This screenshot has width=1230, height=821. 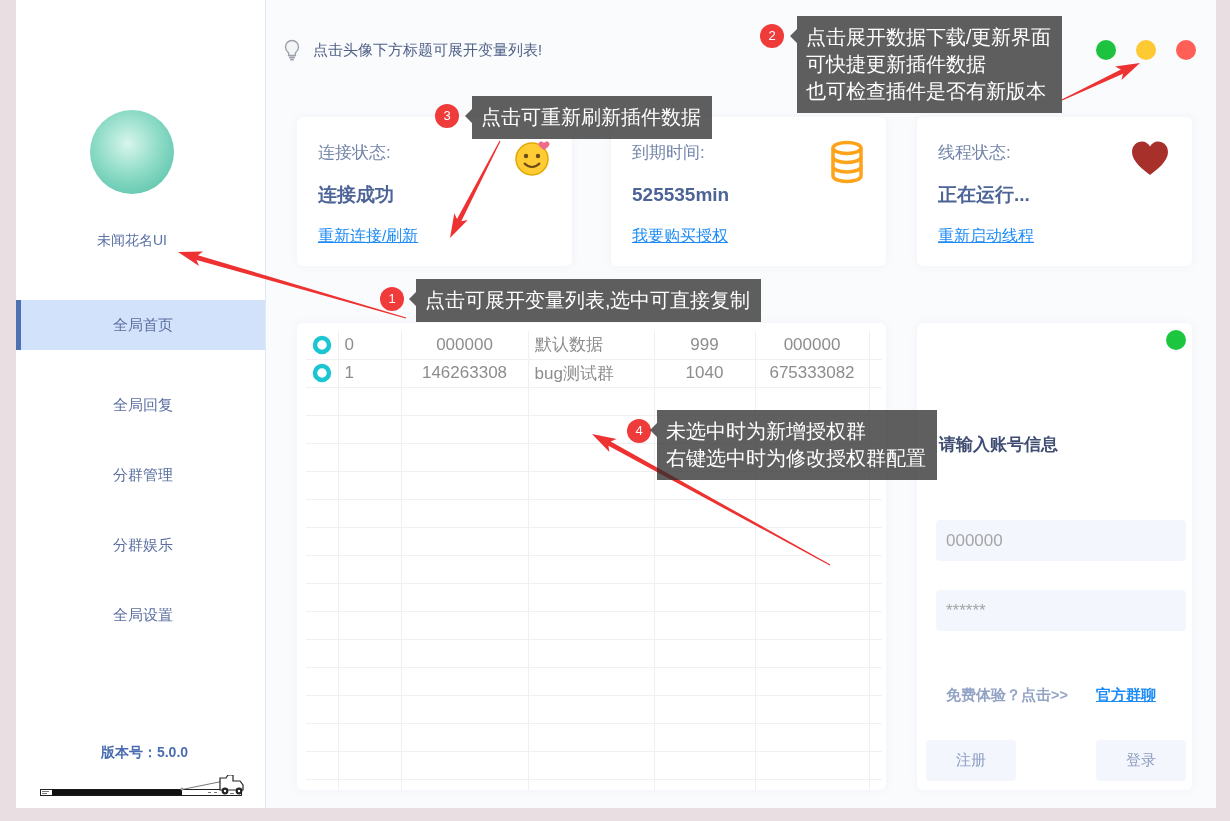 I want to click on login-title: 请输入账号信息, so click(x=998, y=445).